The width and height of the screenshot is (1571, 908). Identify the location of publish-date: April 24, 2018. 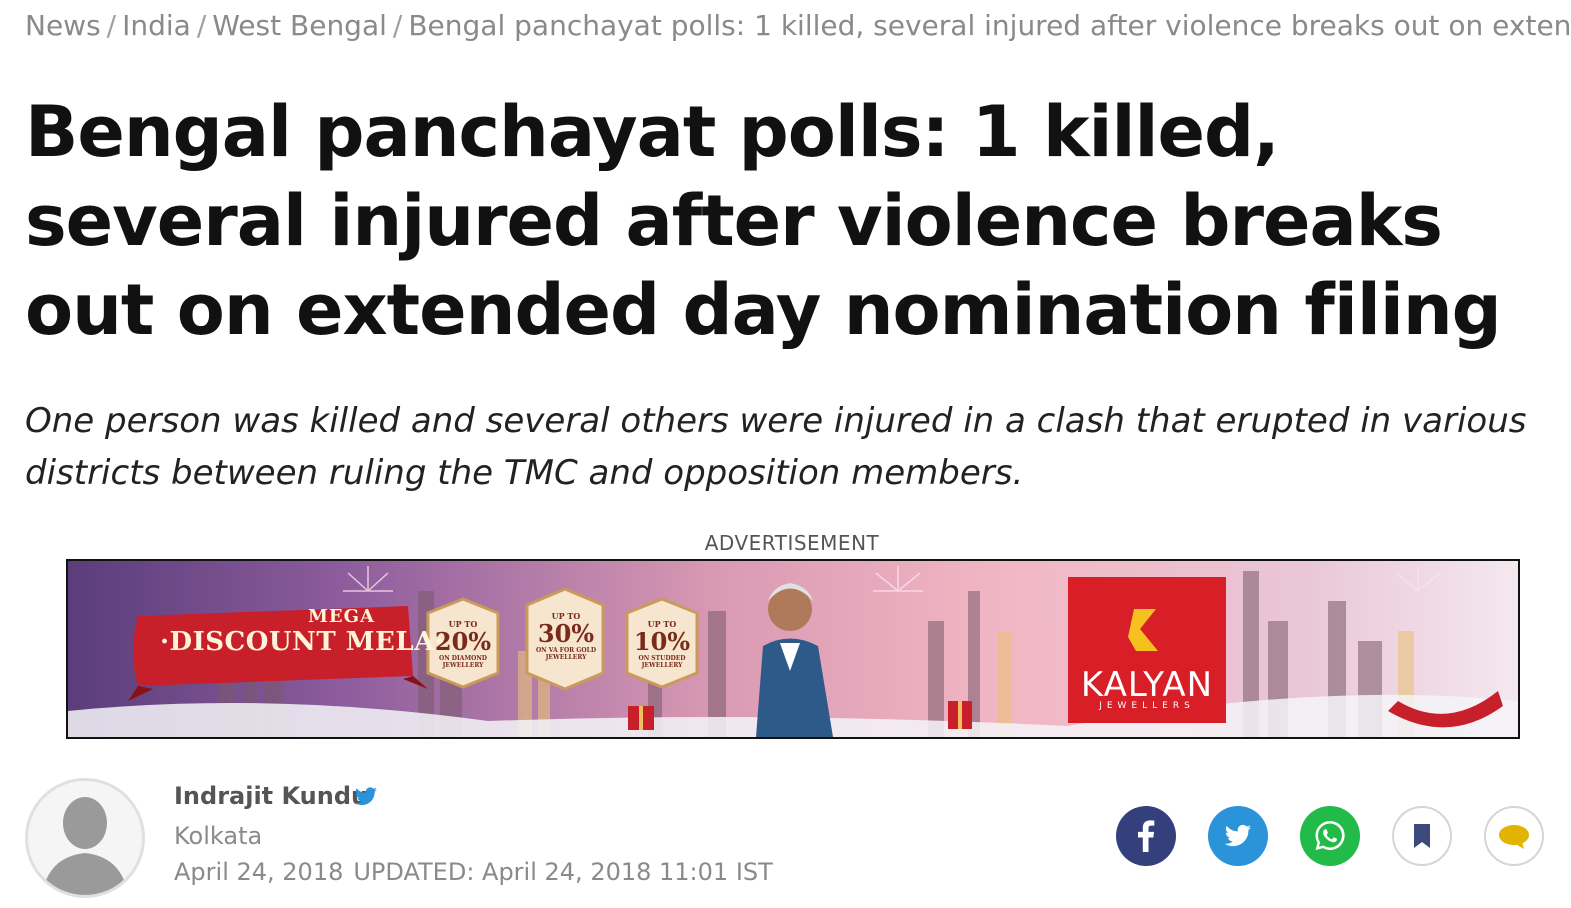
(259, 872).